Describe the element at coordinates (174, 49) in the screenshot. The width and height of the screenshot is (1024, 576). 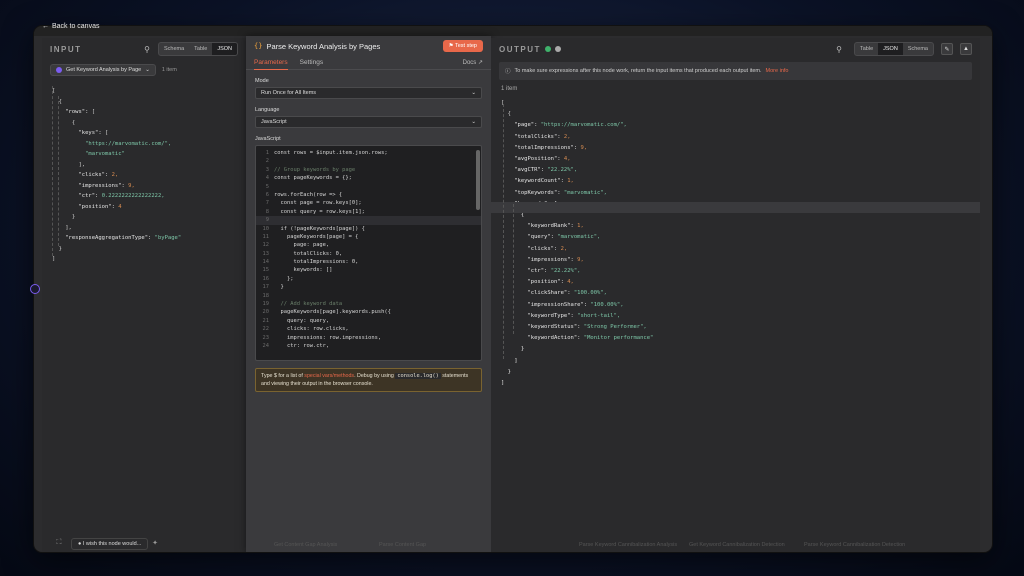
I see `input-view-schema: Schema` at that location.